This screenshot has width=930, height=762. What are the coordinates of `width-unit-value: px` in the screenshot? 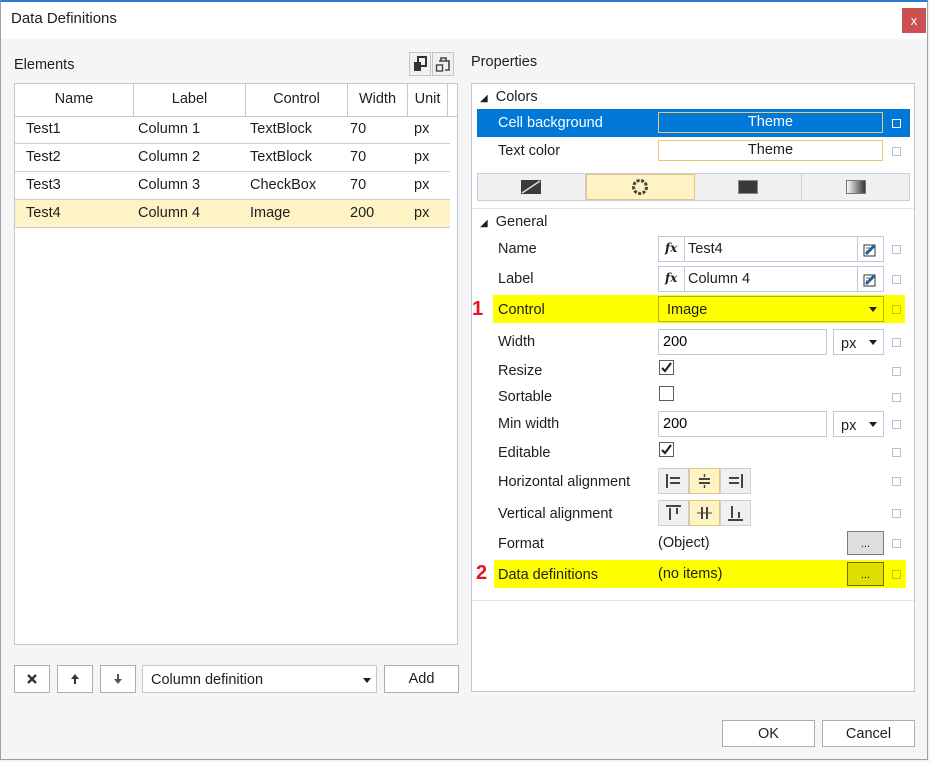 It's located at (849, 344).